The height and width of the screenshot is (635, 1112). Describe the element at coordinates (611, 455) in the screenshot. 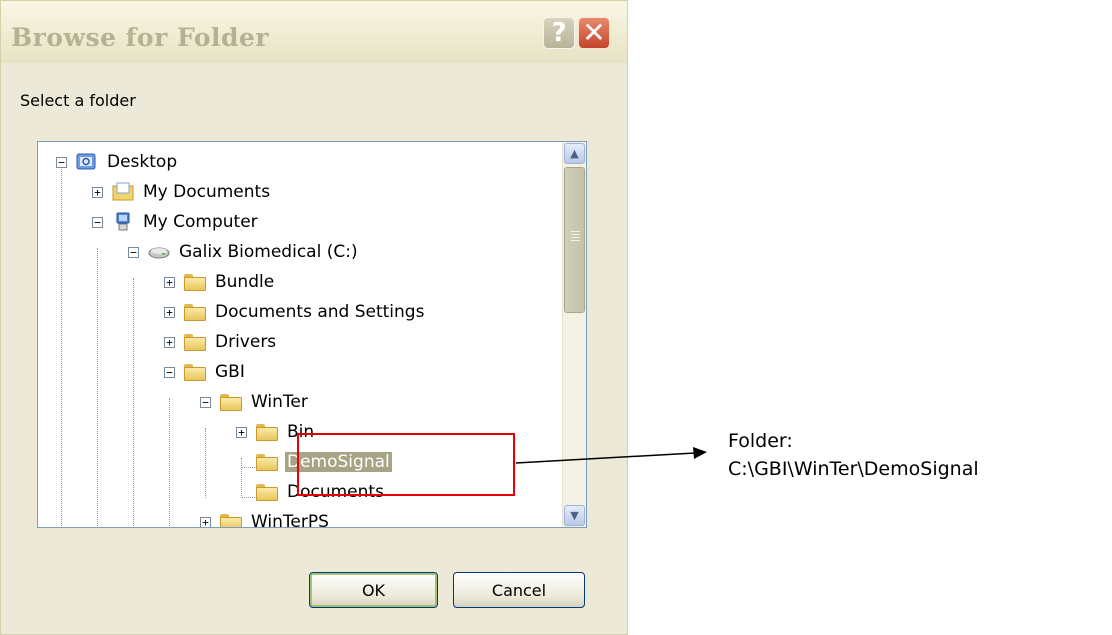

I see `annotation-arrow` at that location.